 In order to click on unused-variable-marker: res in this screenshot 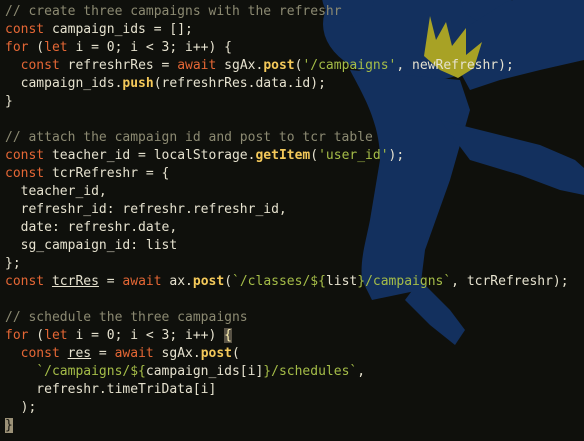, I will do `click(79, 353)`.